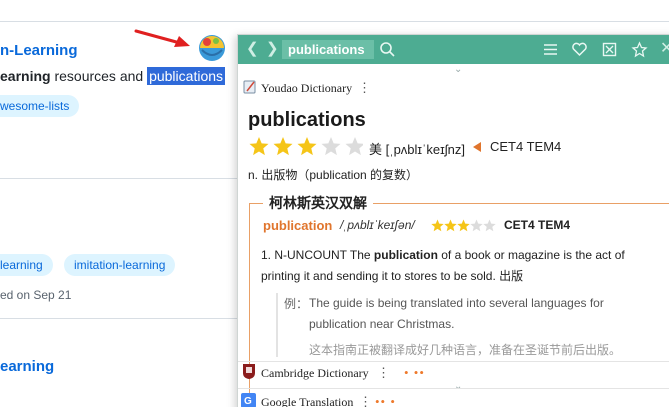 The height and width of the screenshot is (407, 669). Describe the element at coordinates (266, 255) in the screenshot. I see `definition-number: 1.` at that location.